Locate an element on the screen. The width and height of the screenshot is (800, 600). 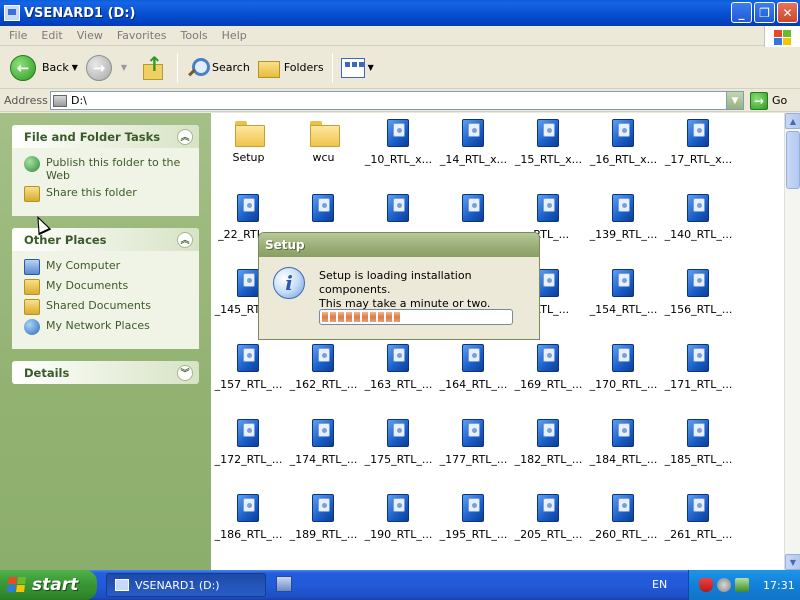
file-folder-tasks-header: File and Folder Tasks ︽ is located at coordinates (105, 136).